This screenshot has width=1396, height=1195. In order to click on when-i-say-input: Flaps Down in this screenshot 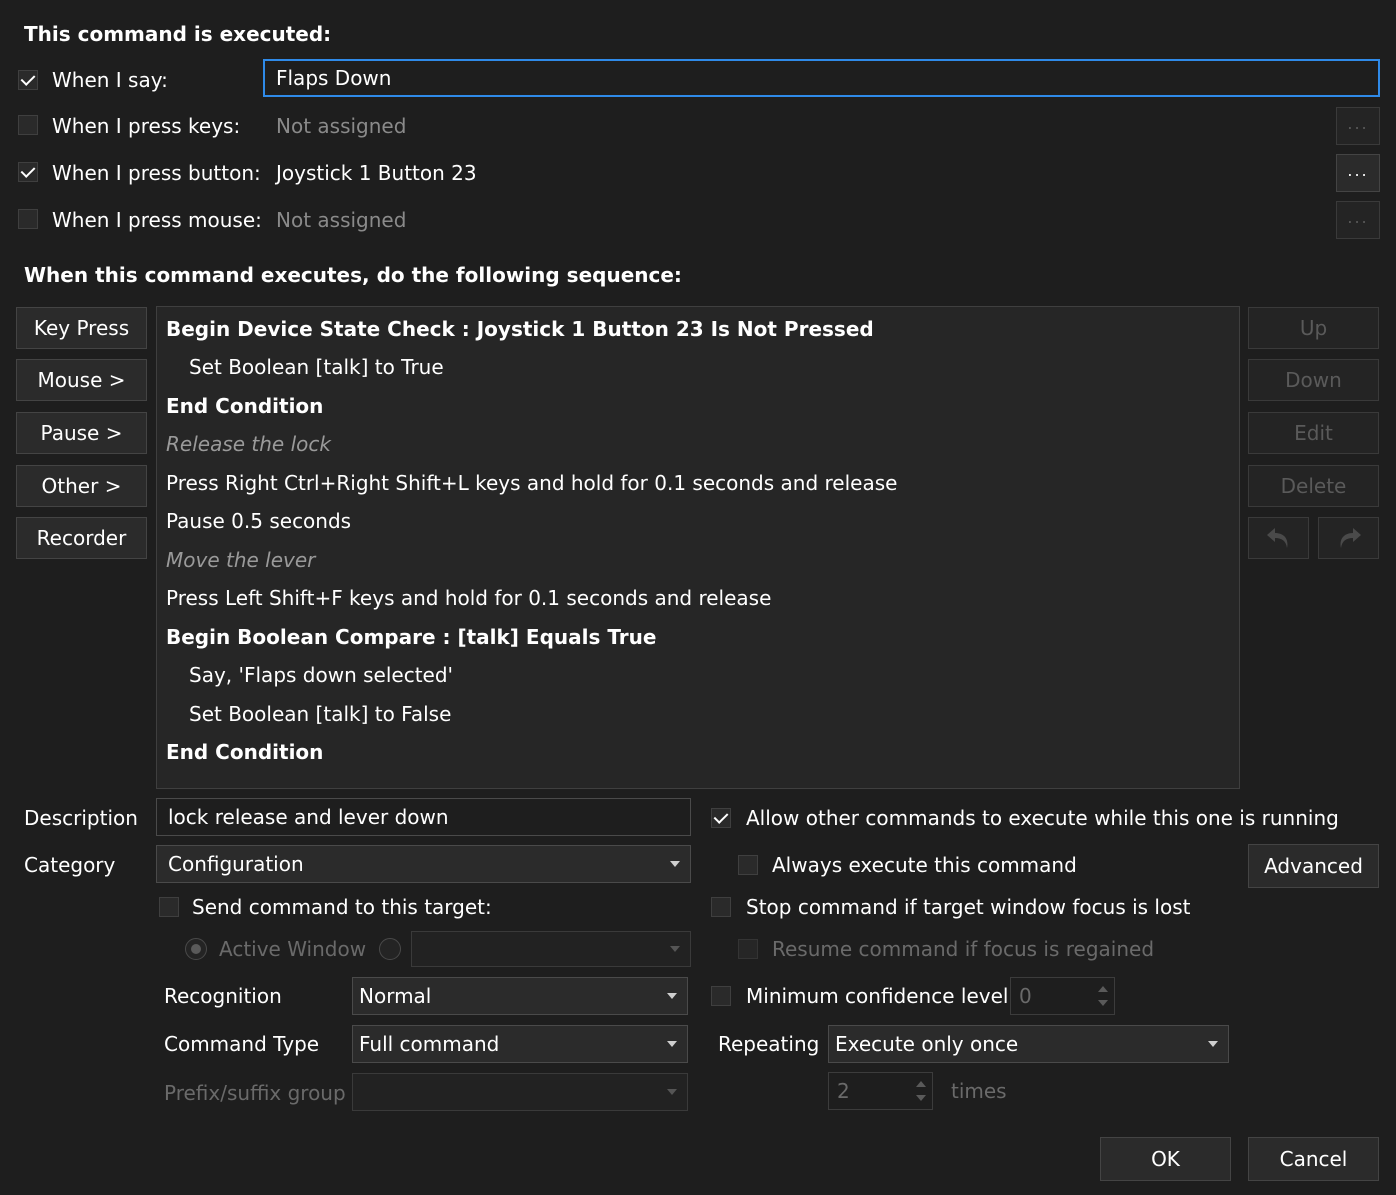, I will do `click(821, 78)`.